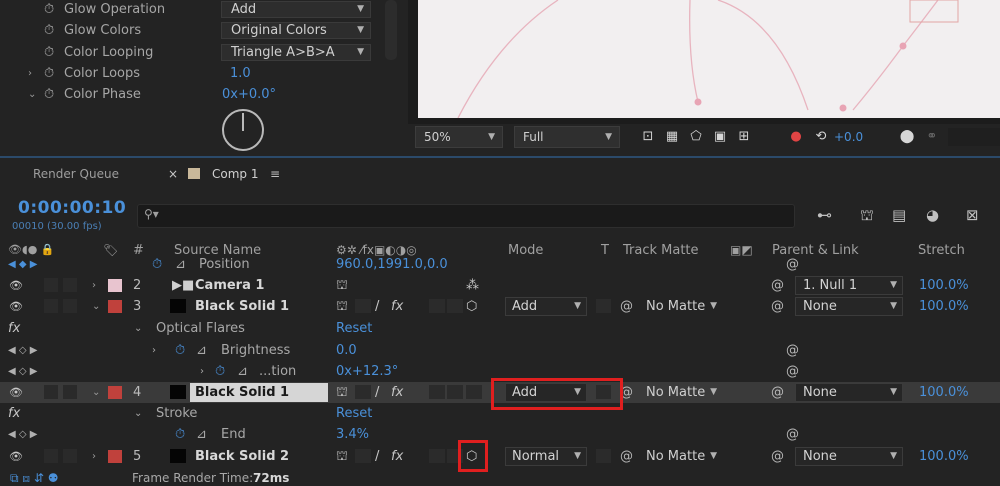 This screenshot has height=486, width=1000. Describe the element at coordinates (243, 130) in the screenshot. I see `color-phase-dial` at that location.